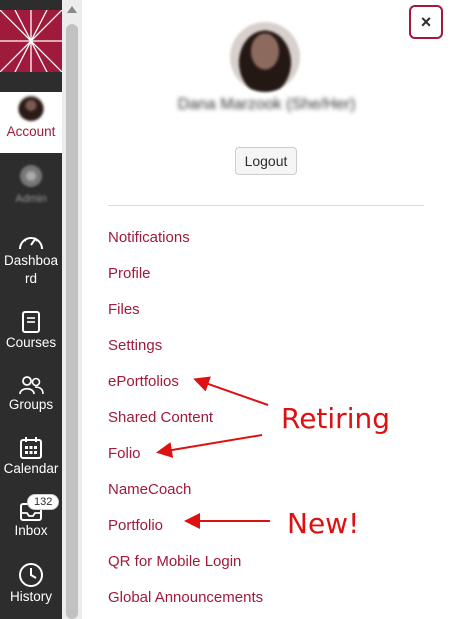 This screenshot has width=451, height=619. I want to click on annotation-arrows, so click(213, 452).